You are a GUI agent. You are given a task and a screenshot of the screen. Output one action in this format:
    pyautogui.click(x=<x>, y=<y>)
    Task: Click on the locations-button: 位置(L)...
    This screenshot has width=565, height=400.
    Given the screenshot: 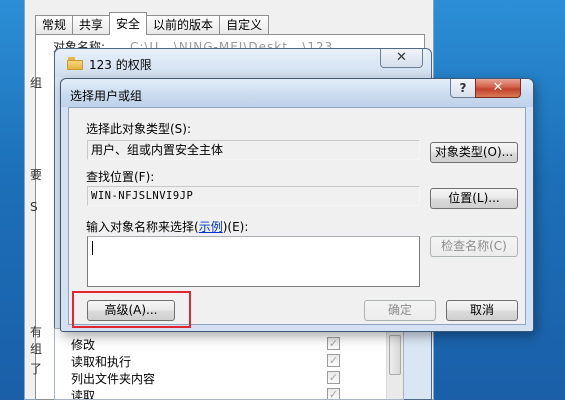 What is the action you would take?
    pyautogui.click(x=474, y=198)
    